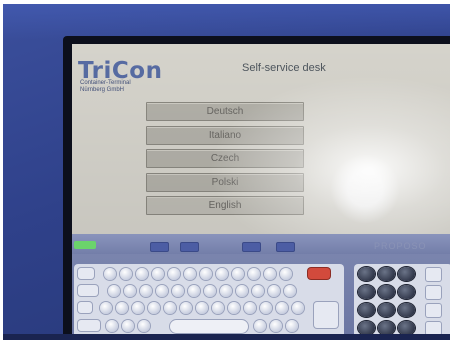 Image resolution: width=453 pixels, height=342 pixels. Describe the element at coordinates (225, 135) in the screenshot. I see `language-button-italiano: Italiano` at that location.